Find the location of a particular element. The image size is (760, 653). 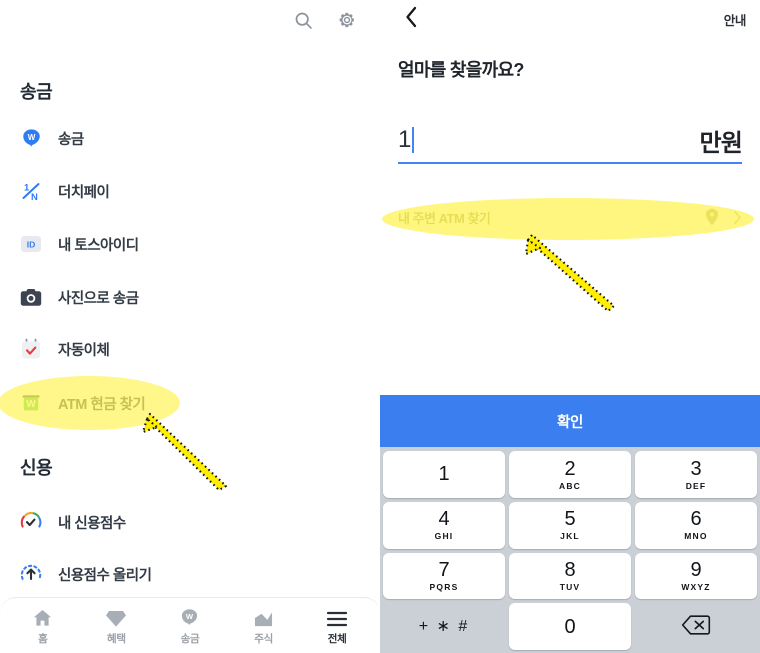

backspace-icon is located at coordinates (696, 627).